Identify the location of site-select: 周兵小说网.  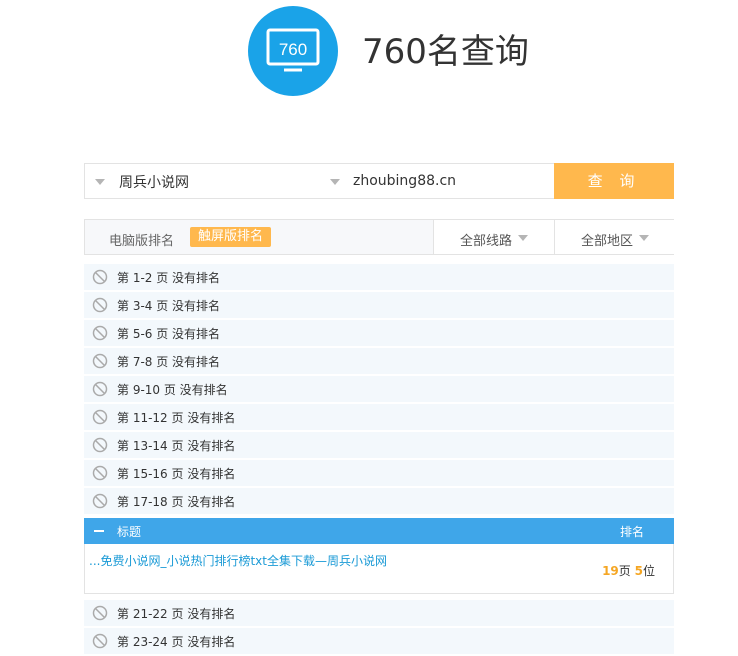
(209, 181).